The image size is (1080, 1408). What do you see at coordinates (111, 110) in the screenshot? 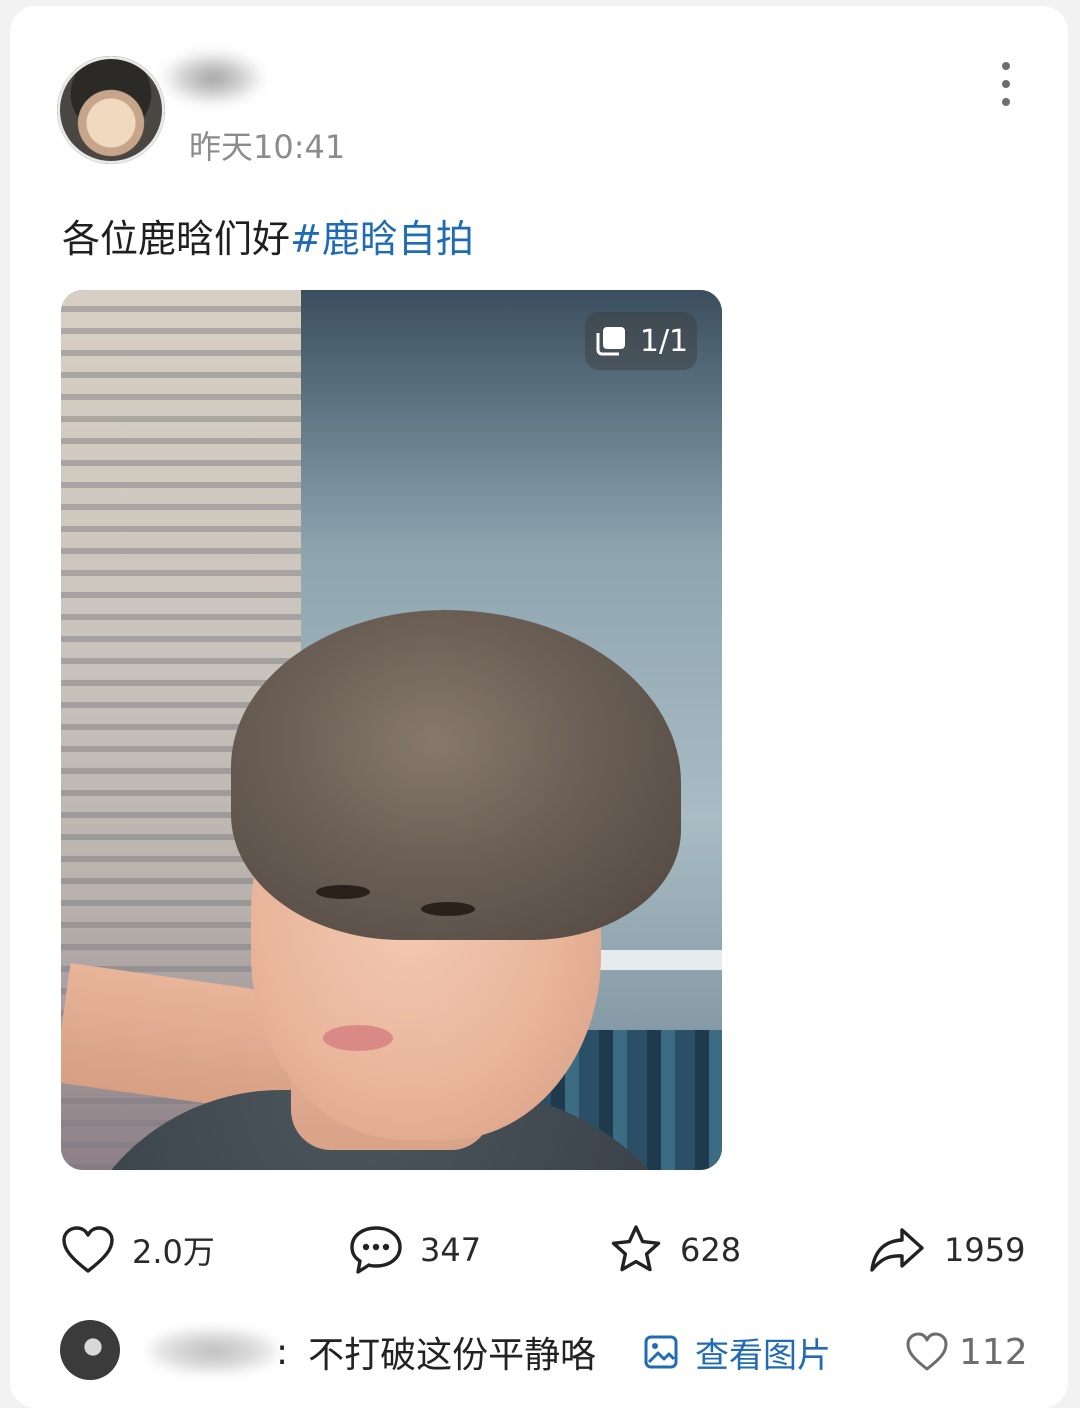
I see `author-avatar` at bounding box center [111, 110].